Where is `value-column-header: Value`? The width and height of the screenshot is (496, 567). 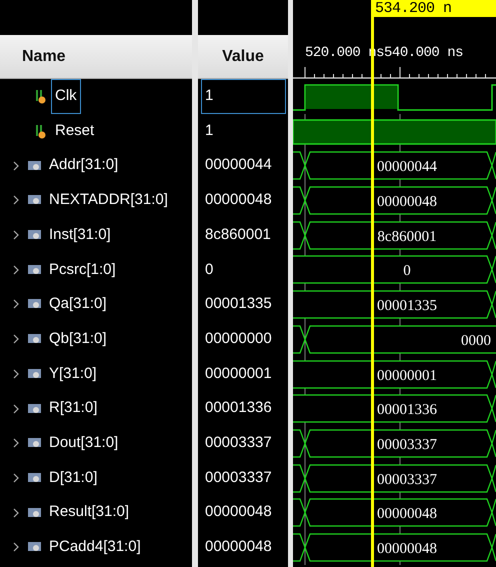 value-column-header: Value is located at coordinates (243, 57).